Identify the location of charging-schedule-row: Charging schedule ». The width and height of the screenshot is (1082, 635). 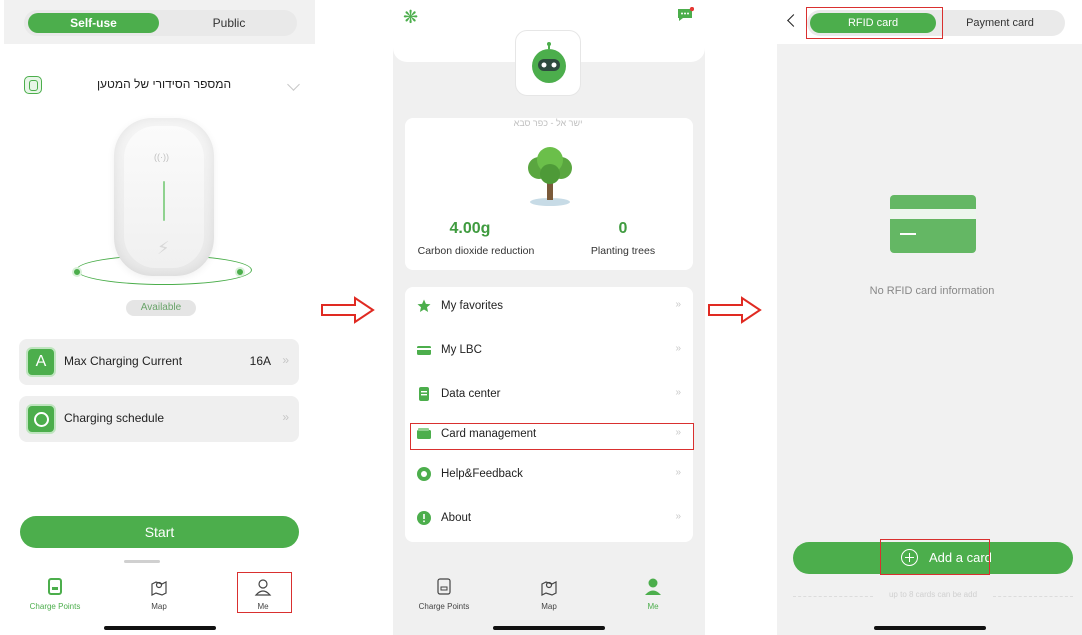
(159, 419).